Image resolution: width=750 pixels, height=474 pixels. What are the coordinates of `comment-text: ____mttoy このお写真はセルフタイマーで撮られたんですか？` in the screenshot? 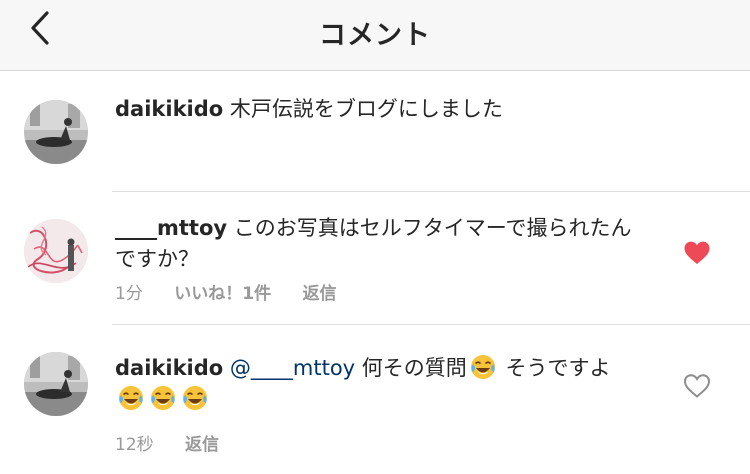 It's located at (380, 244).